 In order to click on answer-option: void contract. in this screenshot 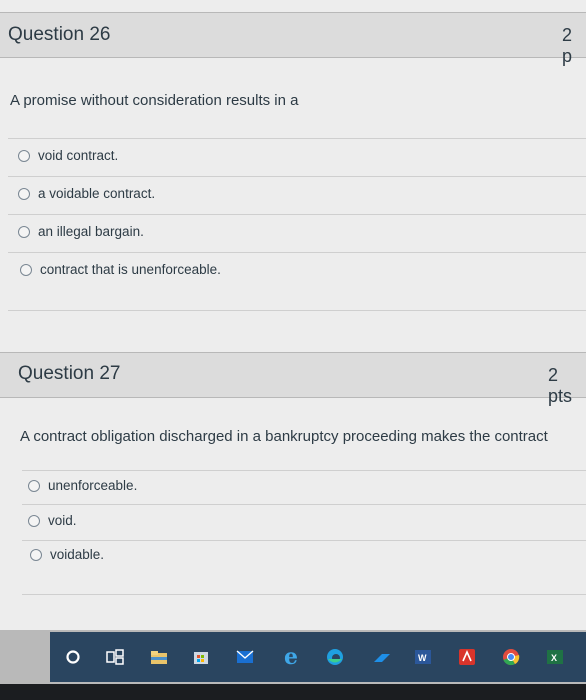, I will do `click(68, 155)`.